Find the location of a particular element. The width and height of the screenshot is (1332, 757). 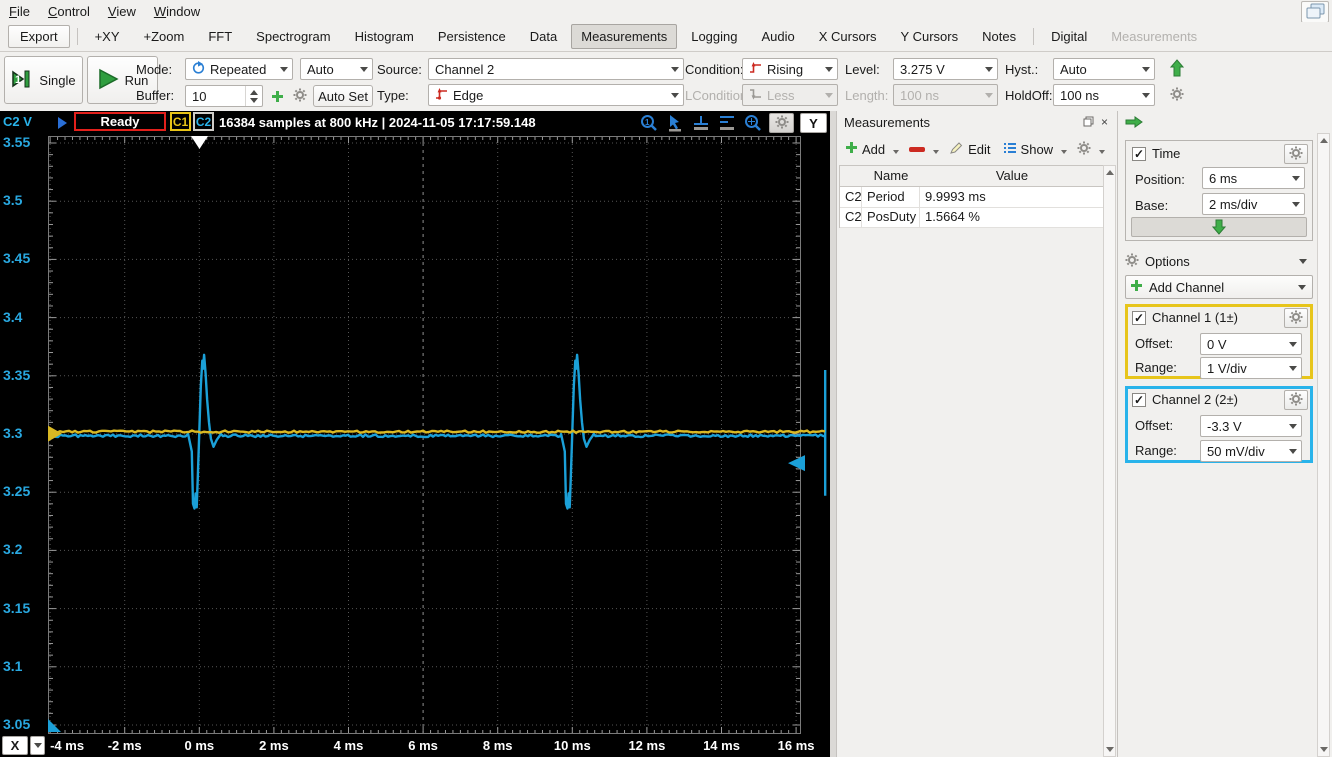

edit-measurement-button: Edit is located at coordinates (969, 149).